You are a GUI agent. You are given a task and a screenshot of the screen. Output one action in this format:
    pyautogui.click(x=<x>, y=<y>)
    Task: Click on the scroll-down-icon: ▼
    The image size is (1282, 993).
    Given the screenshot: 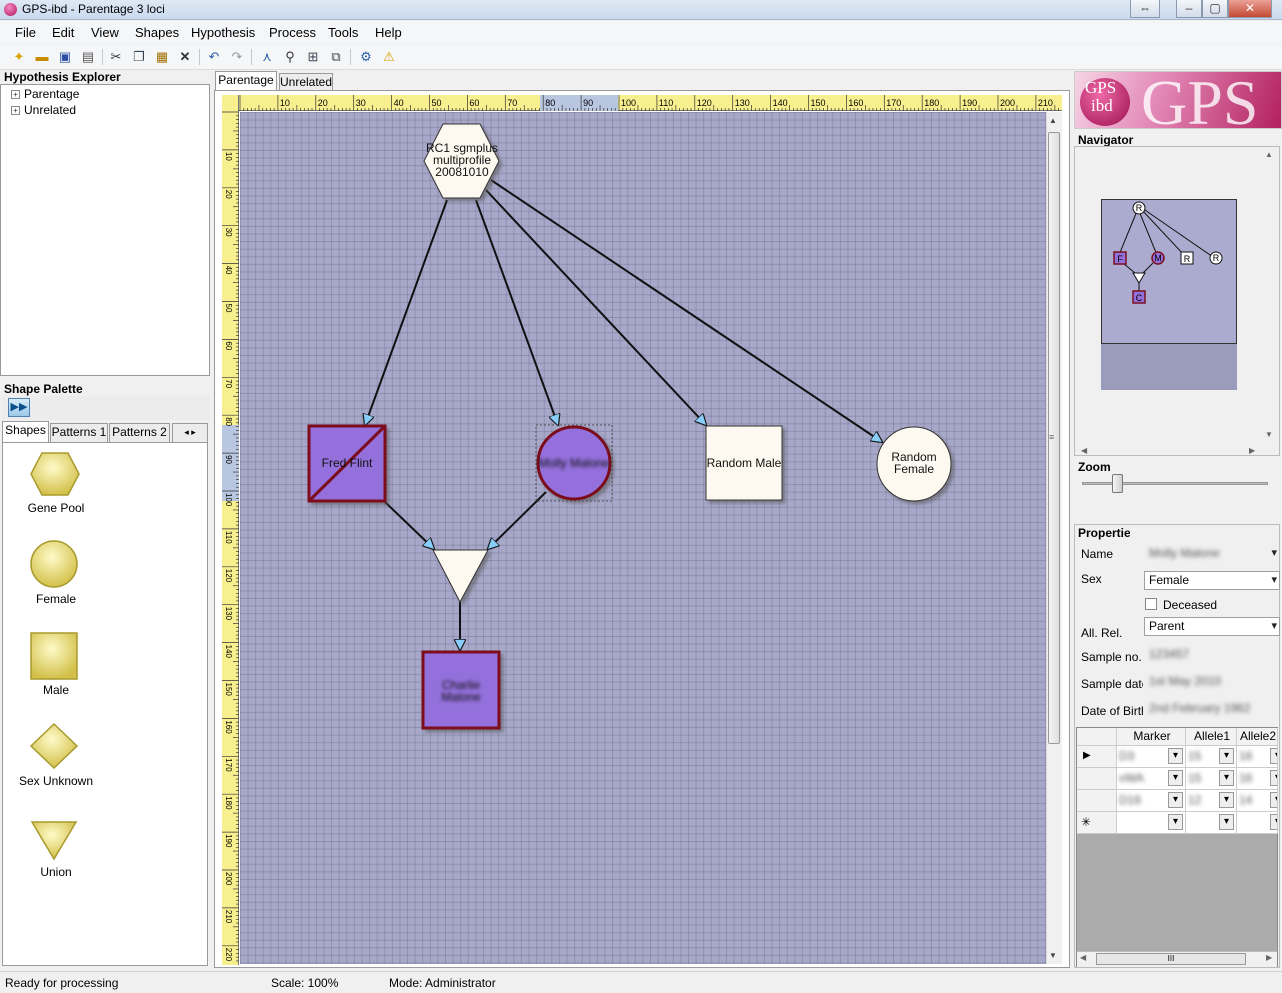 What is the action you would take?
    pyautogui.click(x=1053, y=955)
    